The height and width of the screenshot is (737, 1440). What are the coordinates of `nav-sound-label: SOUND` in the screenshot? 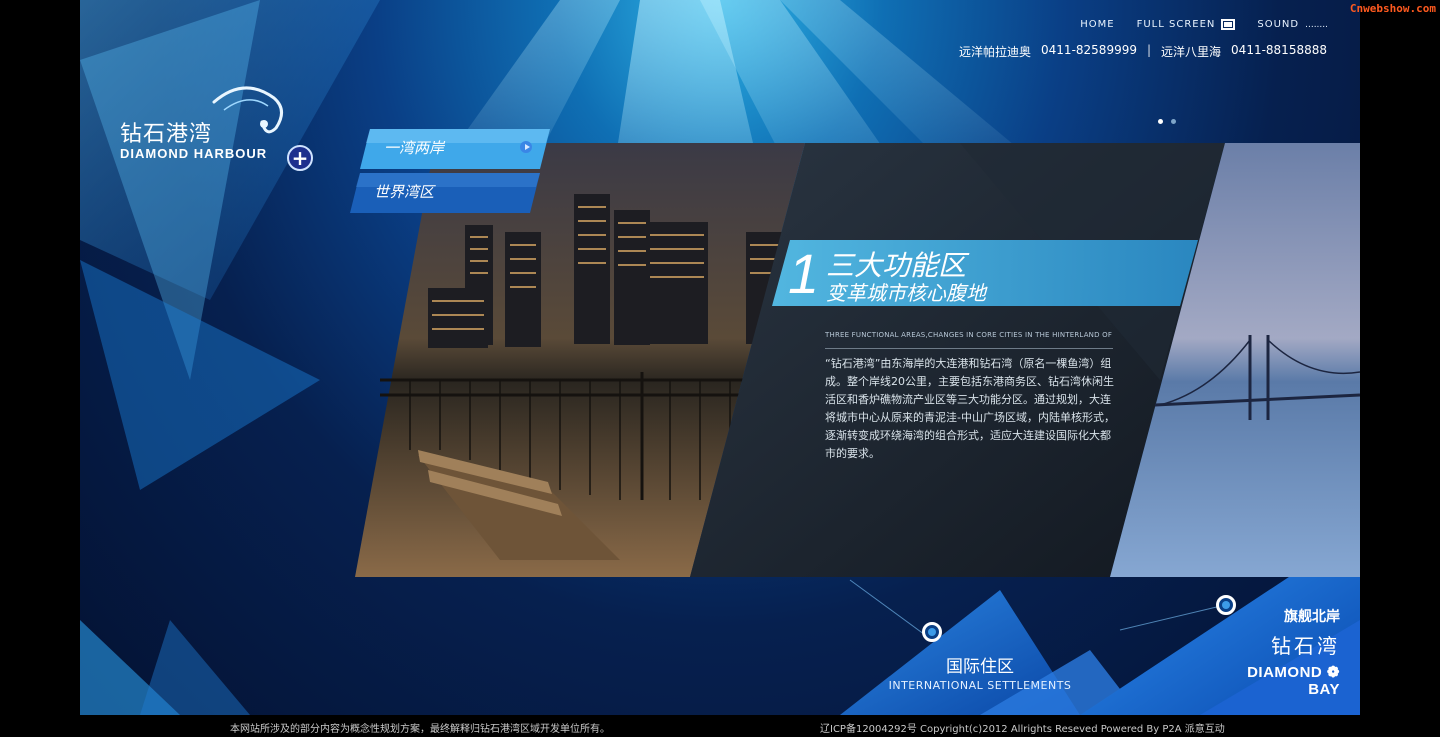 It's located at (1278, 24).